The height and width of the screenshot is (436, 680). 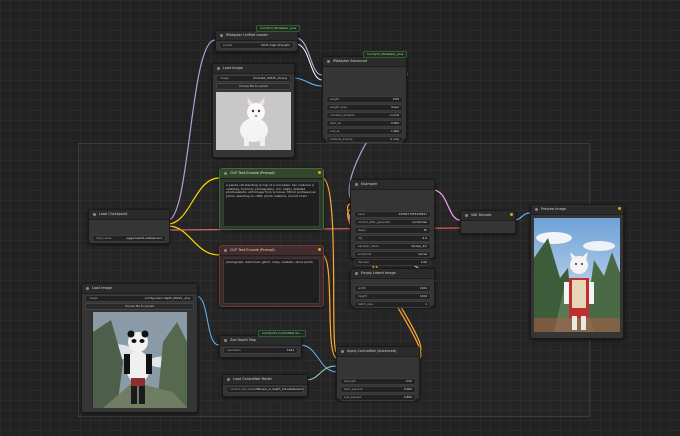 What do you see at coordinates (424, 237) in the screenshot?
I see `widget-value: 6.0` at bounding box center [424, 237].